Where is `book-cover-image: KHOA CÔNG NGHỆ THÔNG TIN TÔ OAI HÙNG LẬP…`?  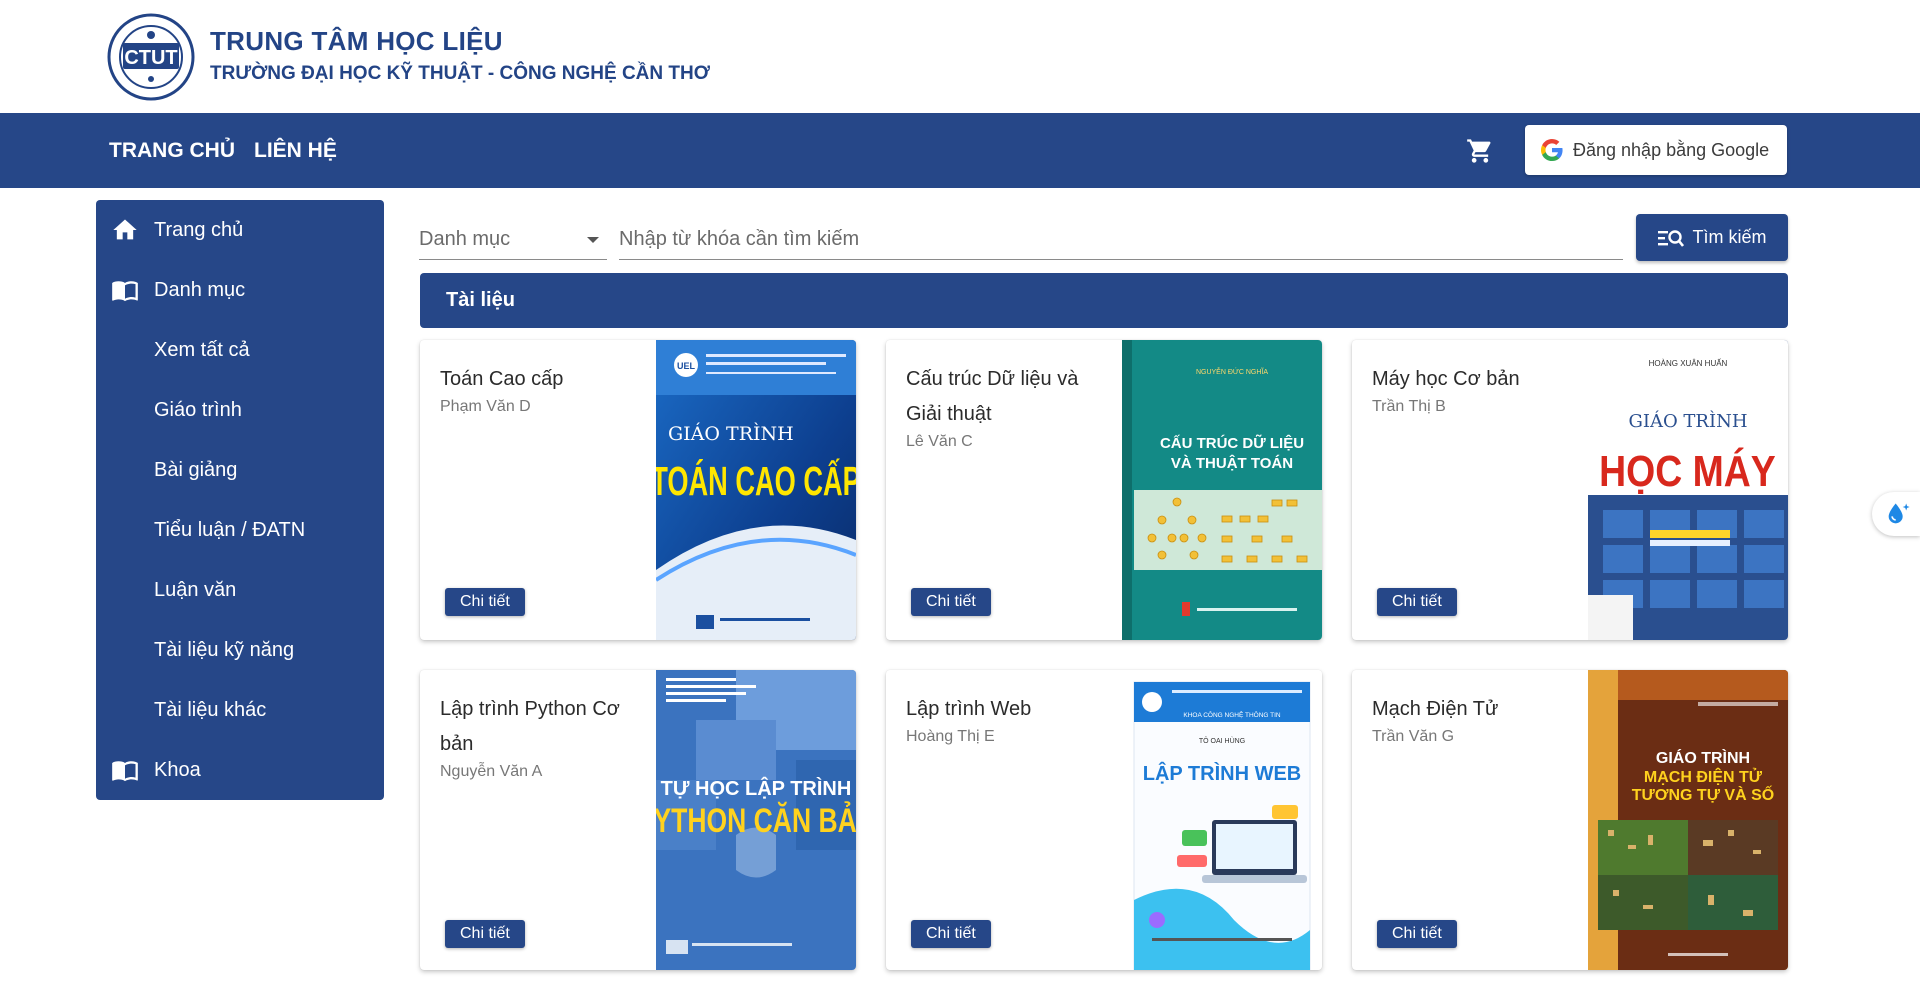
book-cover-image: KHOA CÔNG NGHỆ THÔNG TIN TÔ OAI HÙNG LẬP… is located at coordinates (1222, 820).